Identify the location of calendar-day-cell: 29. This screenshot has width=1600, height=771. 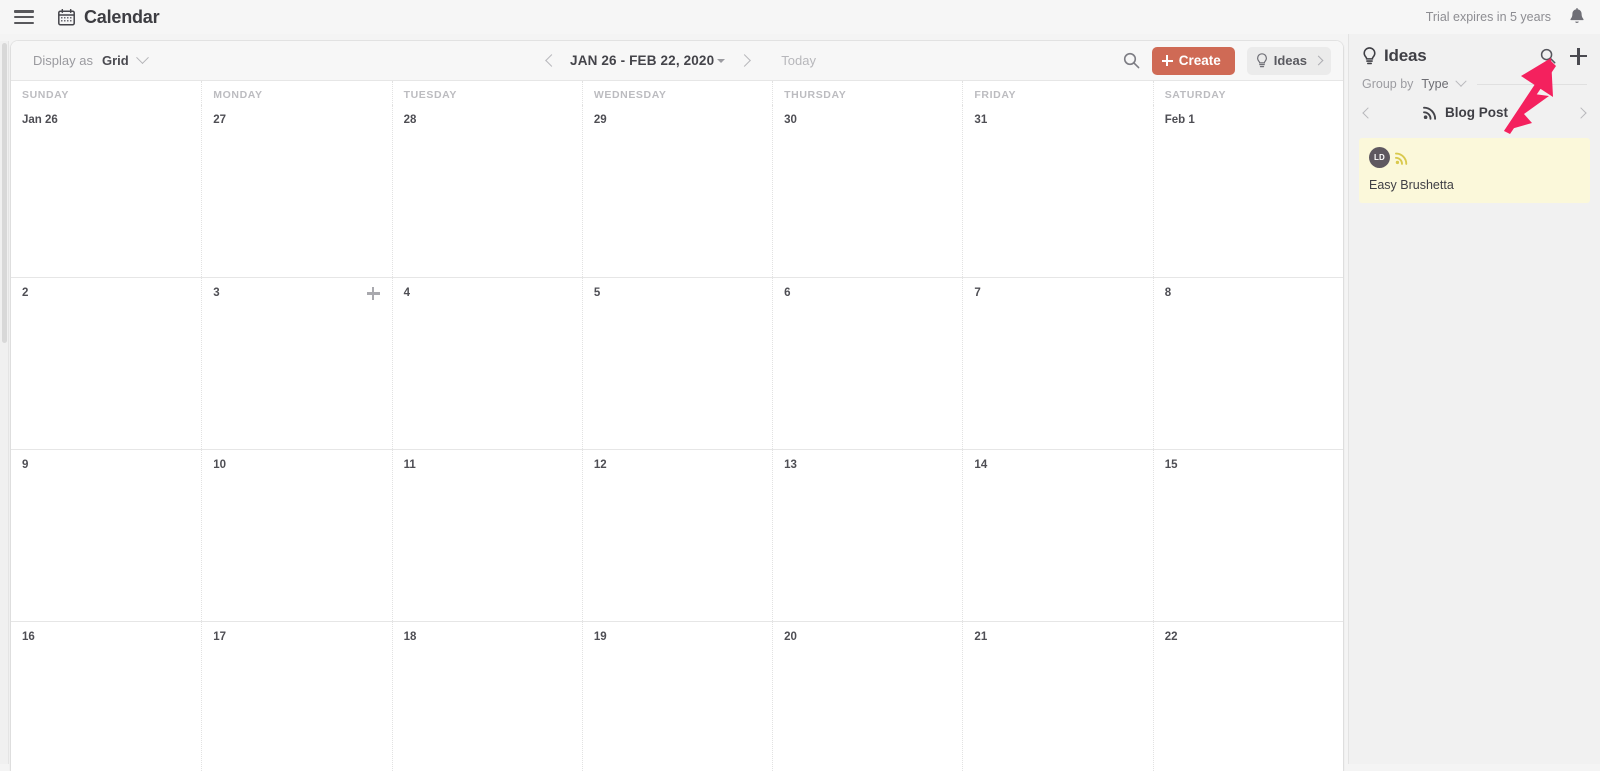
(677, 191).